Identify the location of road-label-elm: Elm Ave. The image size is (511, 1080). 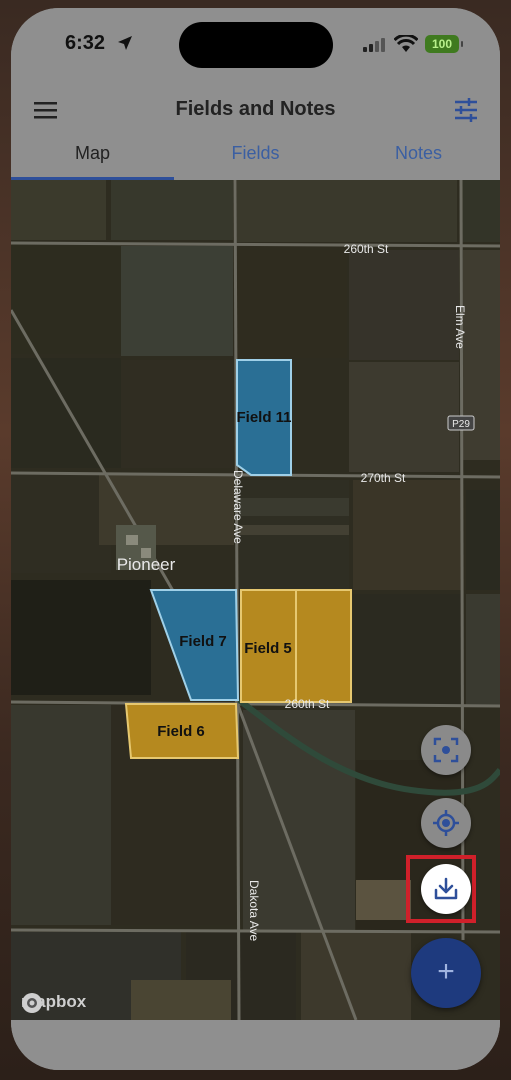
(460, 327).